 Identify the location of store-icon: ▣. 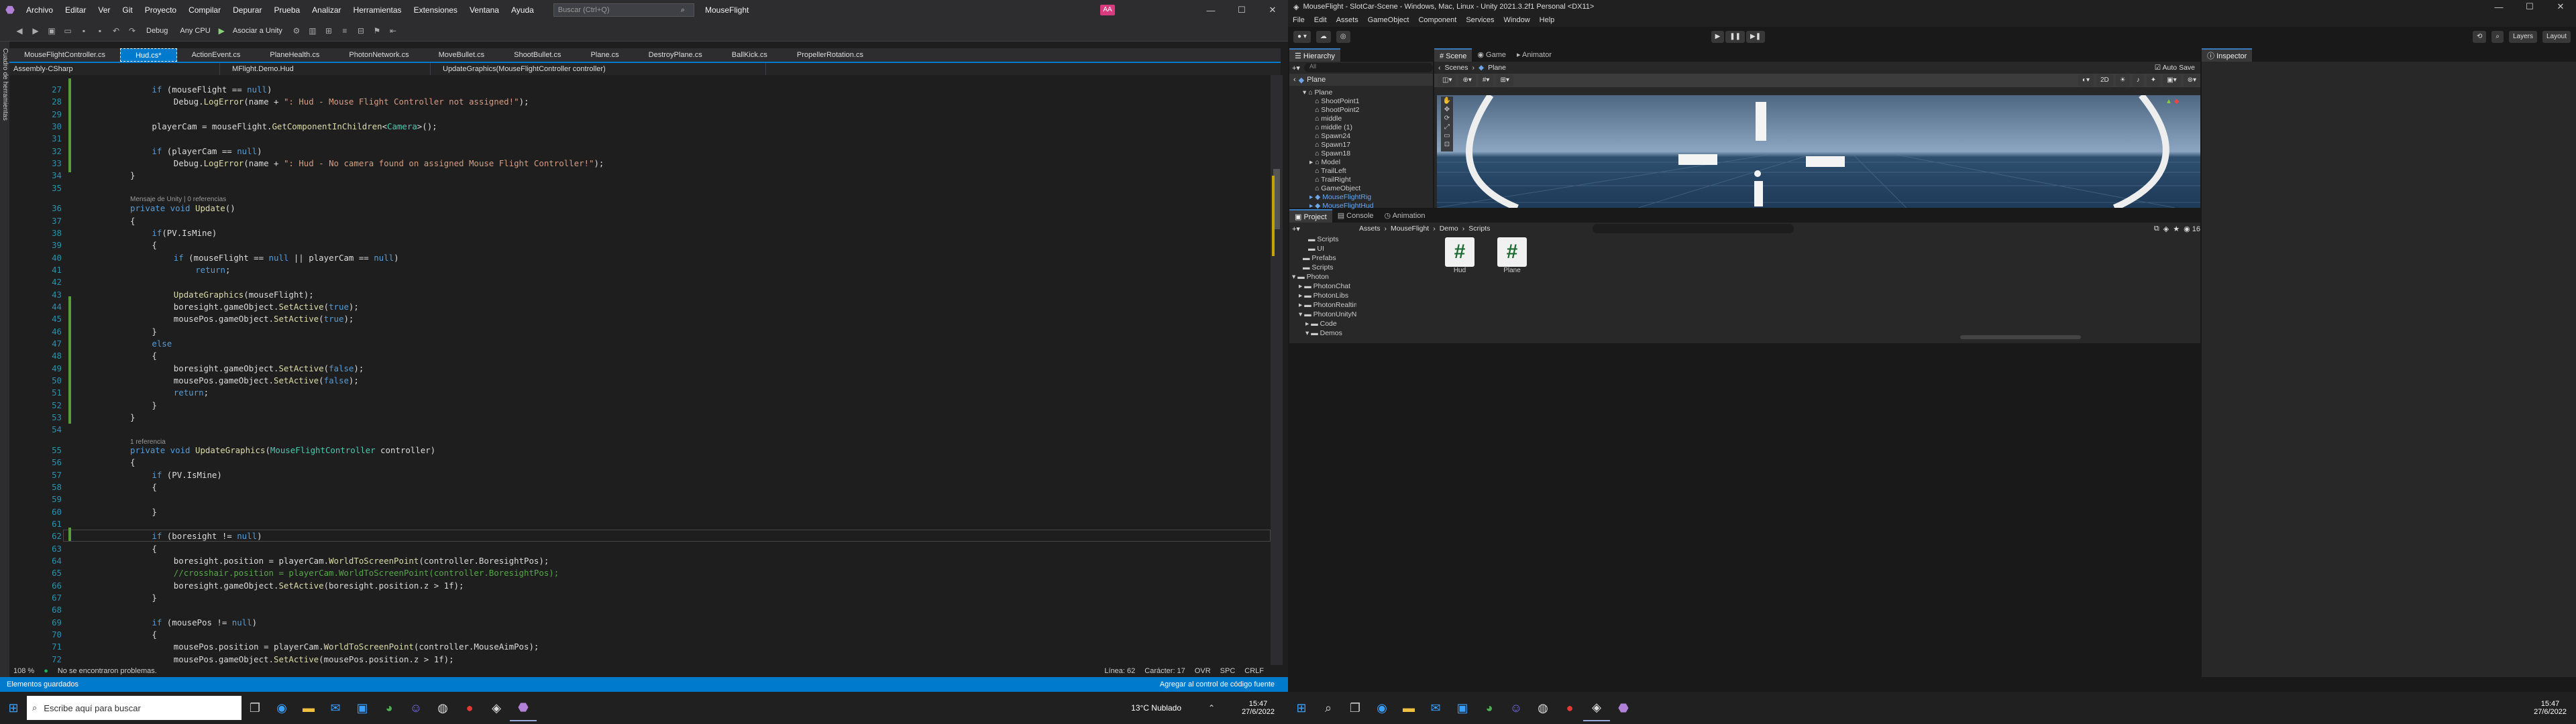
(362, 708).